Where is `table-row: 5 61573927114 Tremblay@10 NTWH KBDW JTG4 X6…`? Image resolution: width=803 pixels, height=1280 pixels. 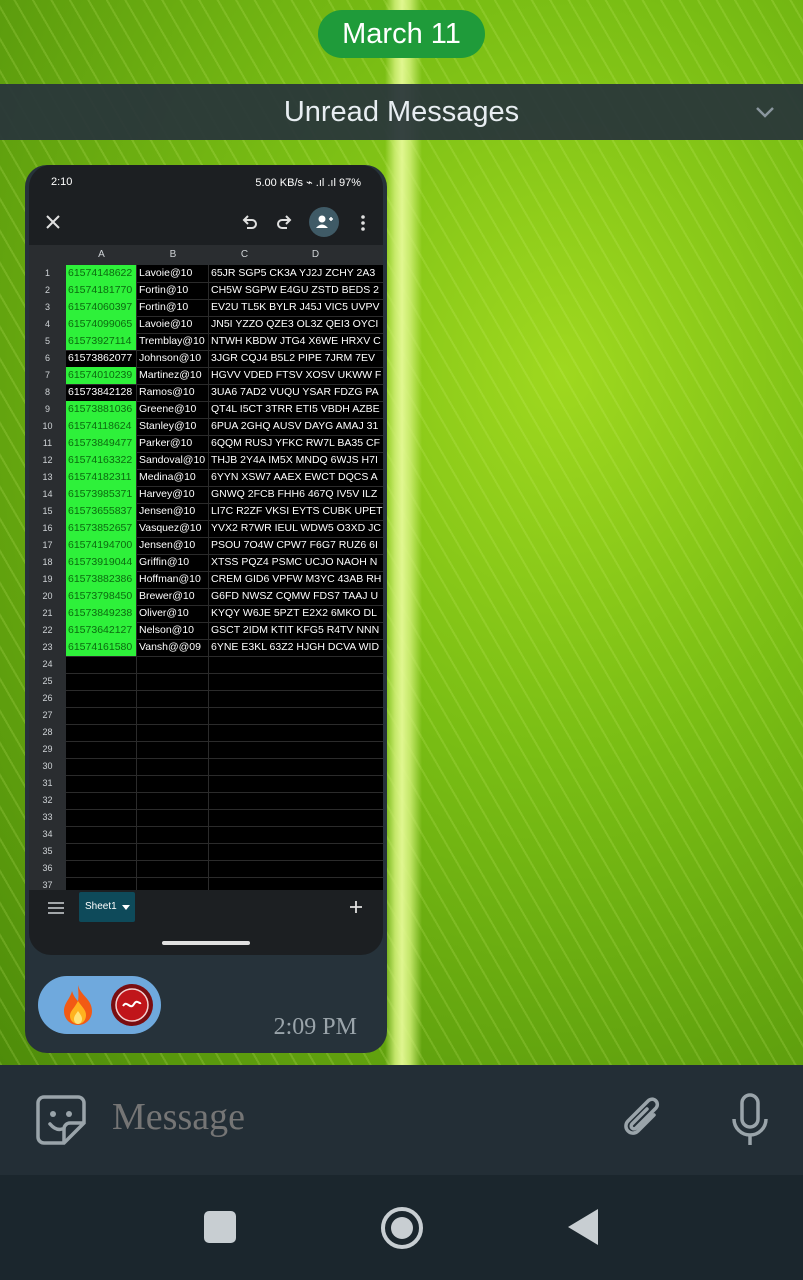 table-row: 5 61573927114 Tremblay@10 NTWH KBDW JTG4 X6… is located at coordinates (206, 342).